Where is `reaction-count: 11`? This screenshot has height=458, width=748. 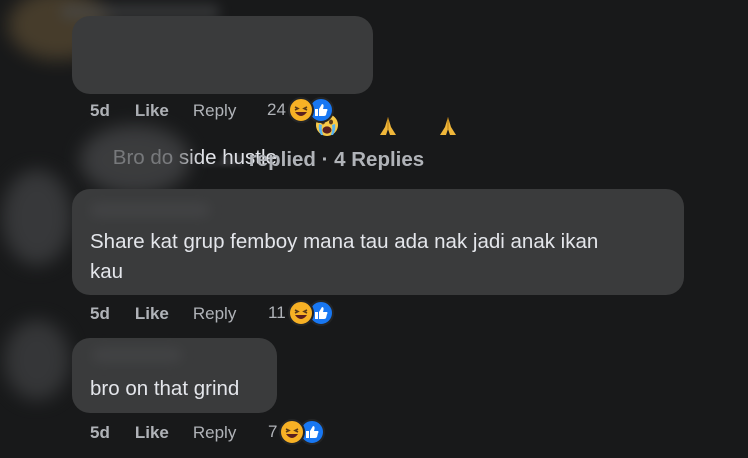
reaction-count: 11 is located at coordinates (277, 312).